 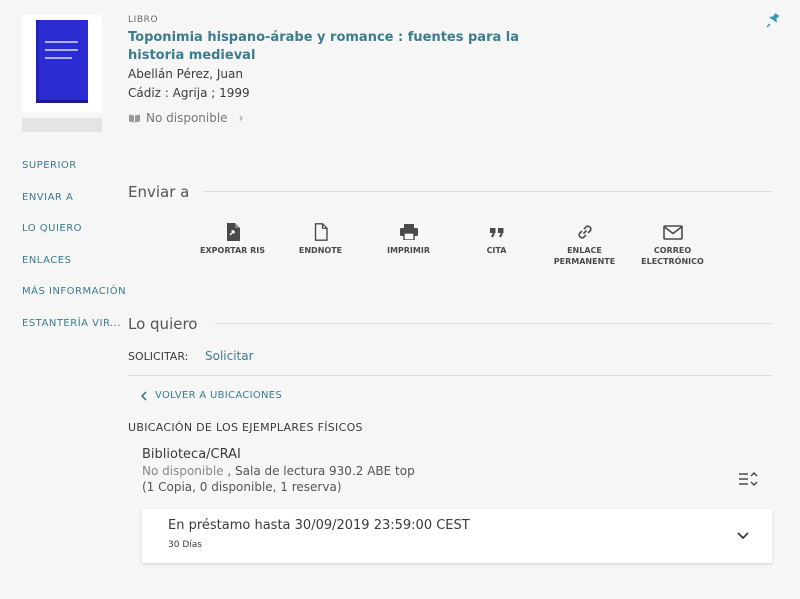 What do you see at coordinates (450, 375) in the screenshot?
I see `request-bottom-divider` at bounding box center [450, 375].